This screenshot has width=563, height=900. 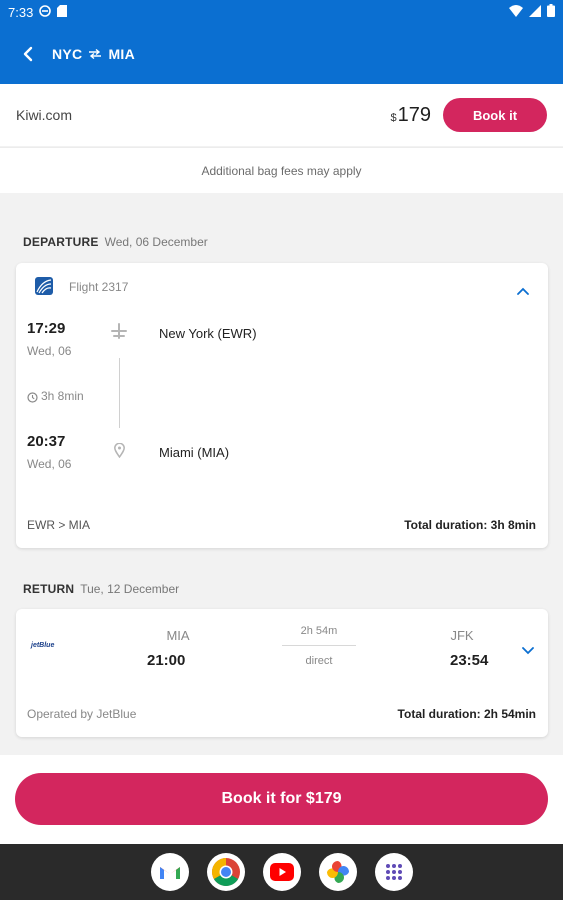 I want to click on provider-price: $ 179, so click(x=411, y=115).